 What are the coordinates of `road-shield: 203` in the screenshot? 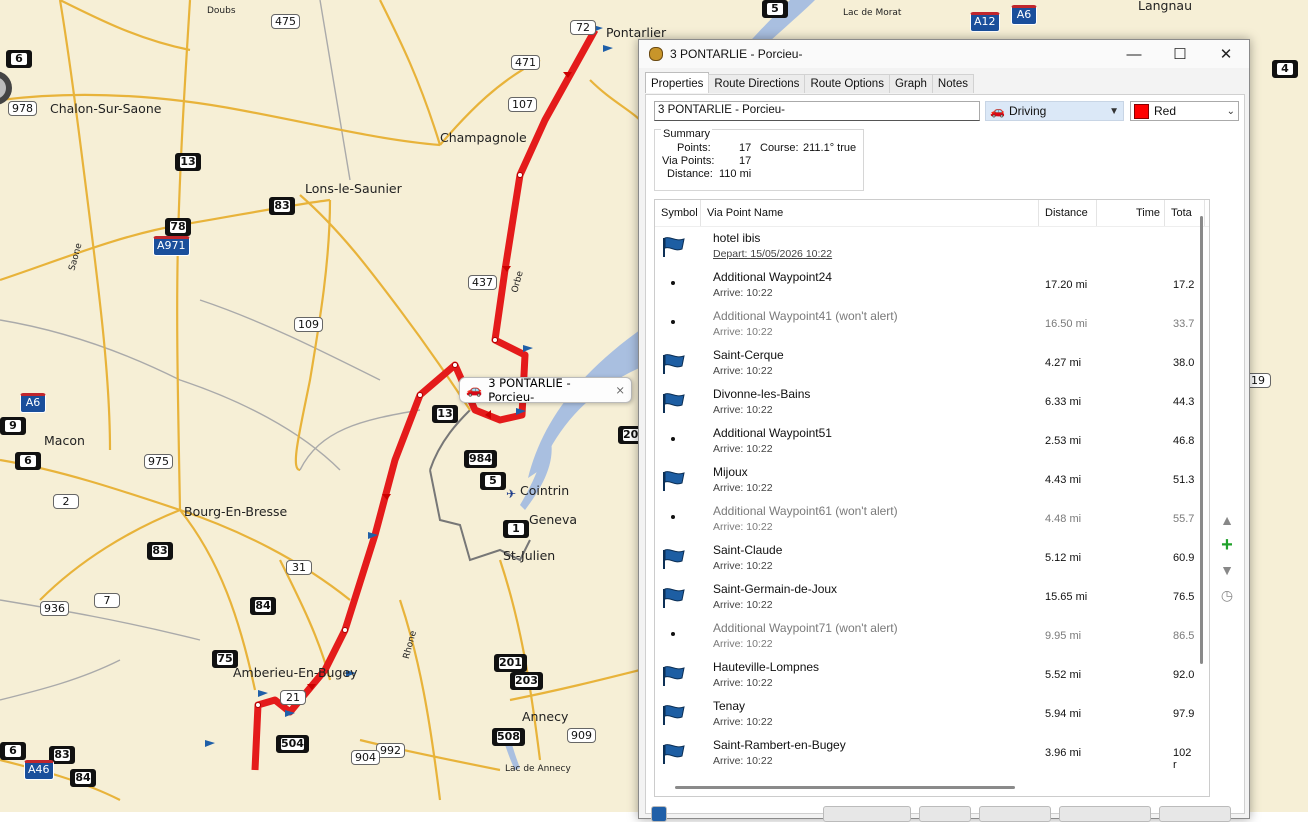 It's located at (526, 681).